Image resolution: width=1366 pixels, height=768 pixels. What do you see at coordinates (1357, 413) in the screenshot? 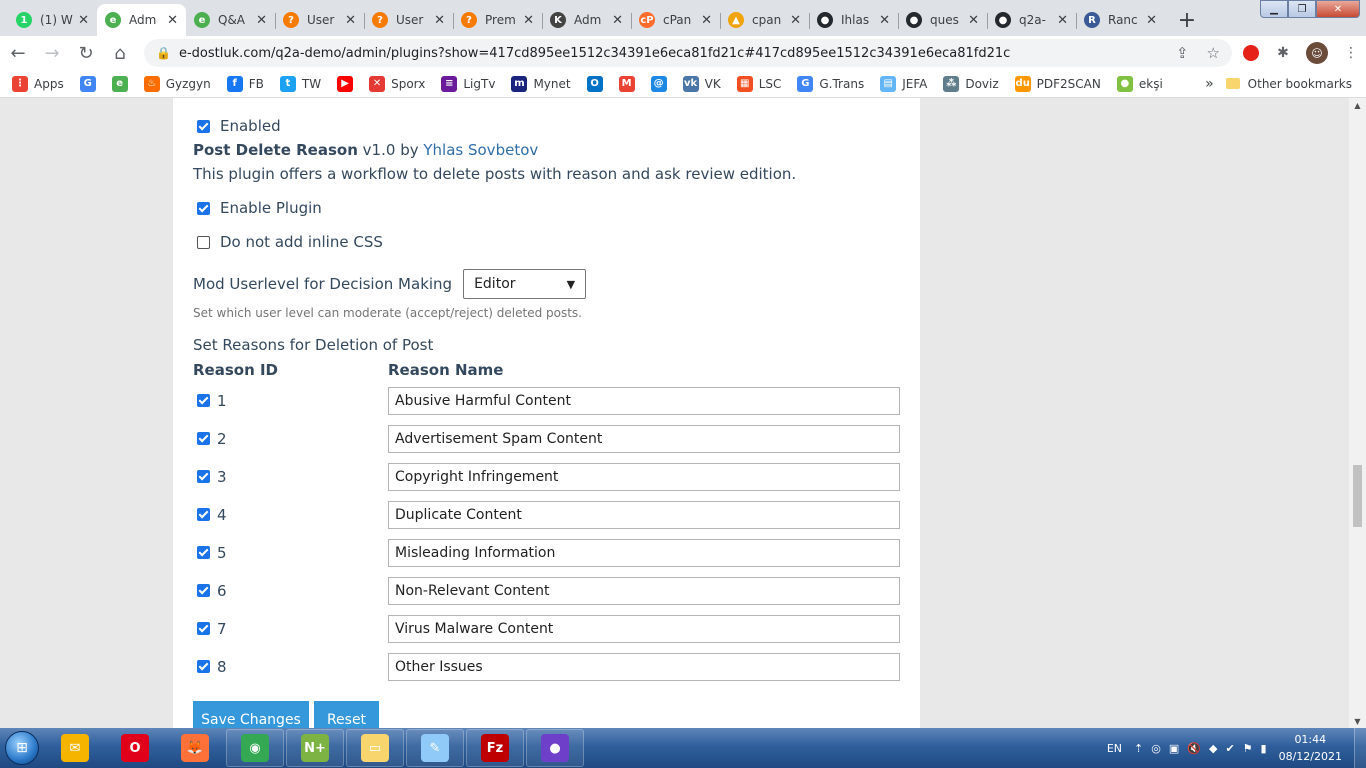
I see `page-scrollbar: ▲ ▼` at bounding box center [1357, 413].